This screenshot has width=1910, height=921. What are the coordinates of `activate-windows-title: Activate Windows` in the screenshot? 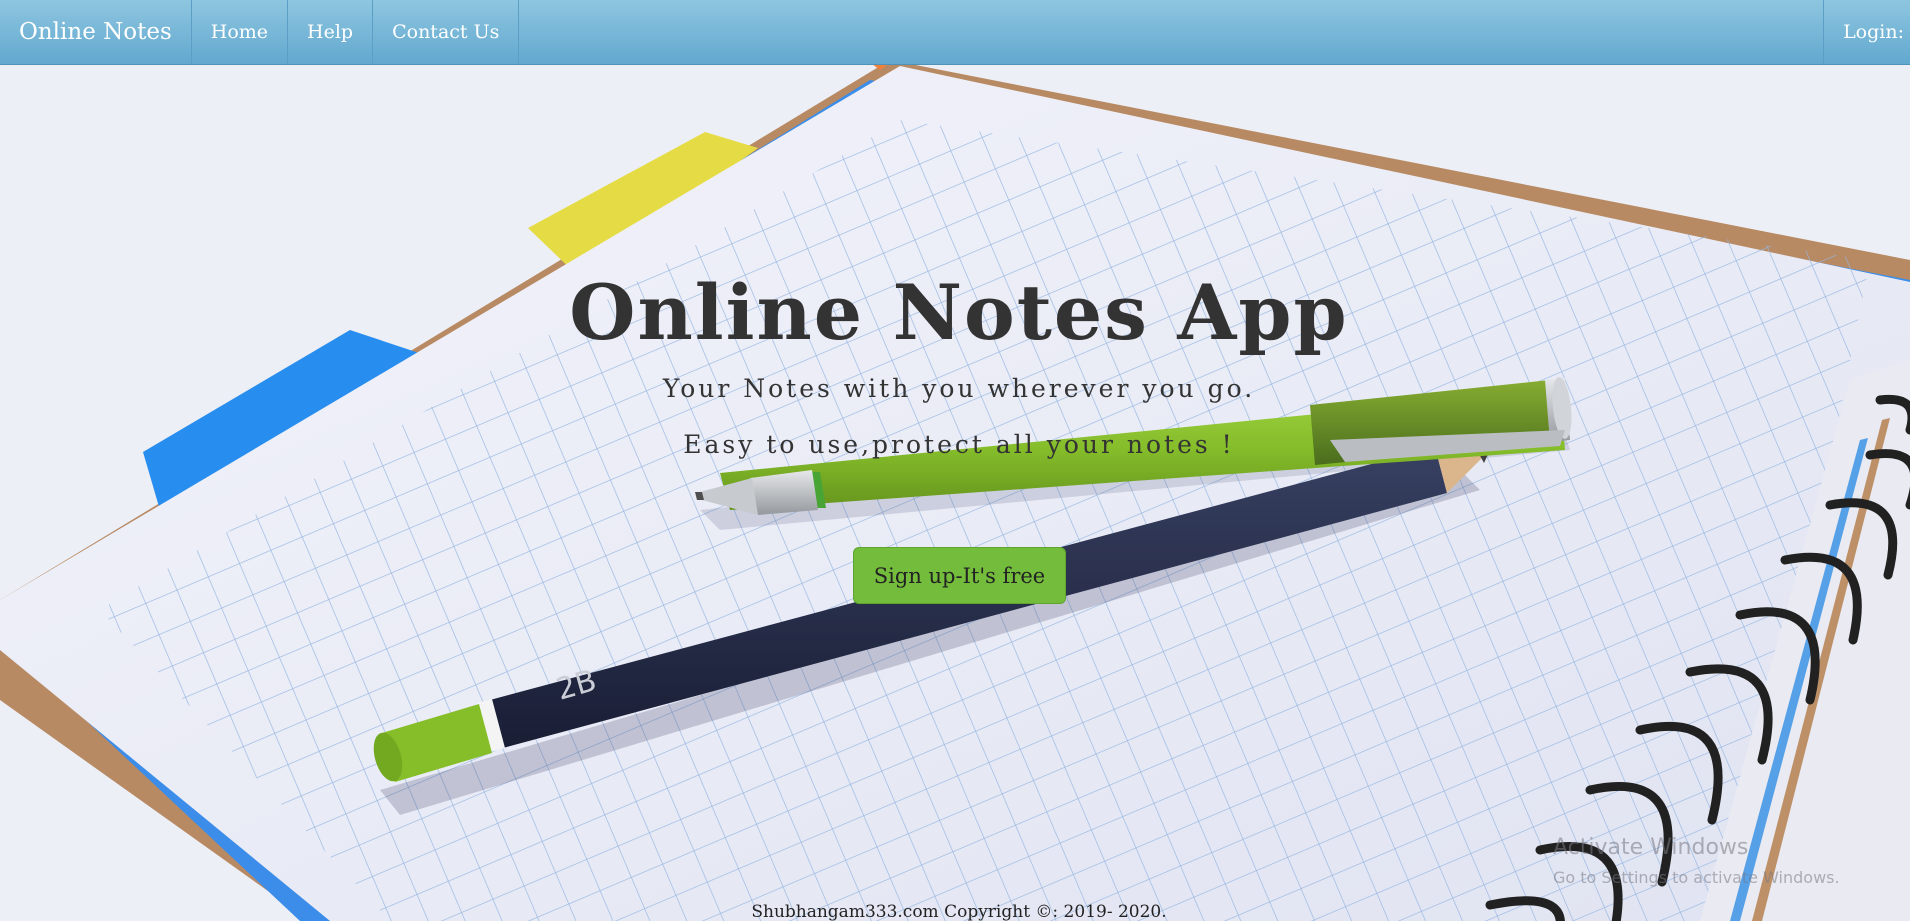 It's located at (1651, 847).